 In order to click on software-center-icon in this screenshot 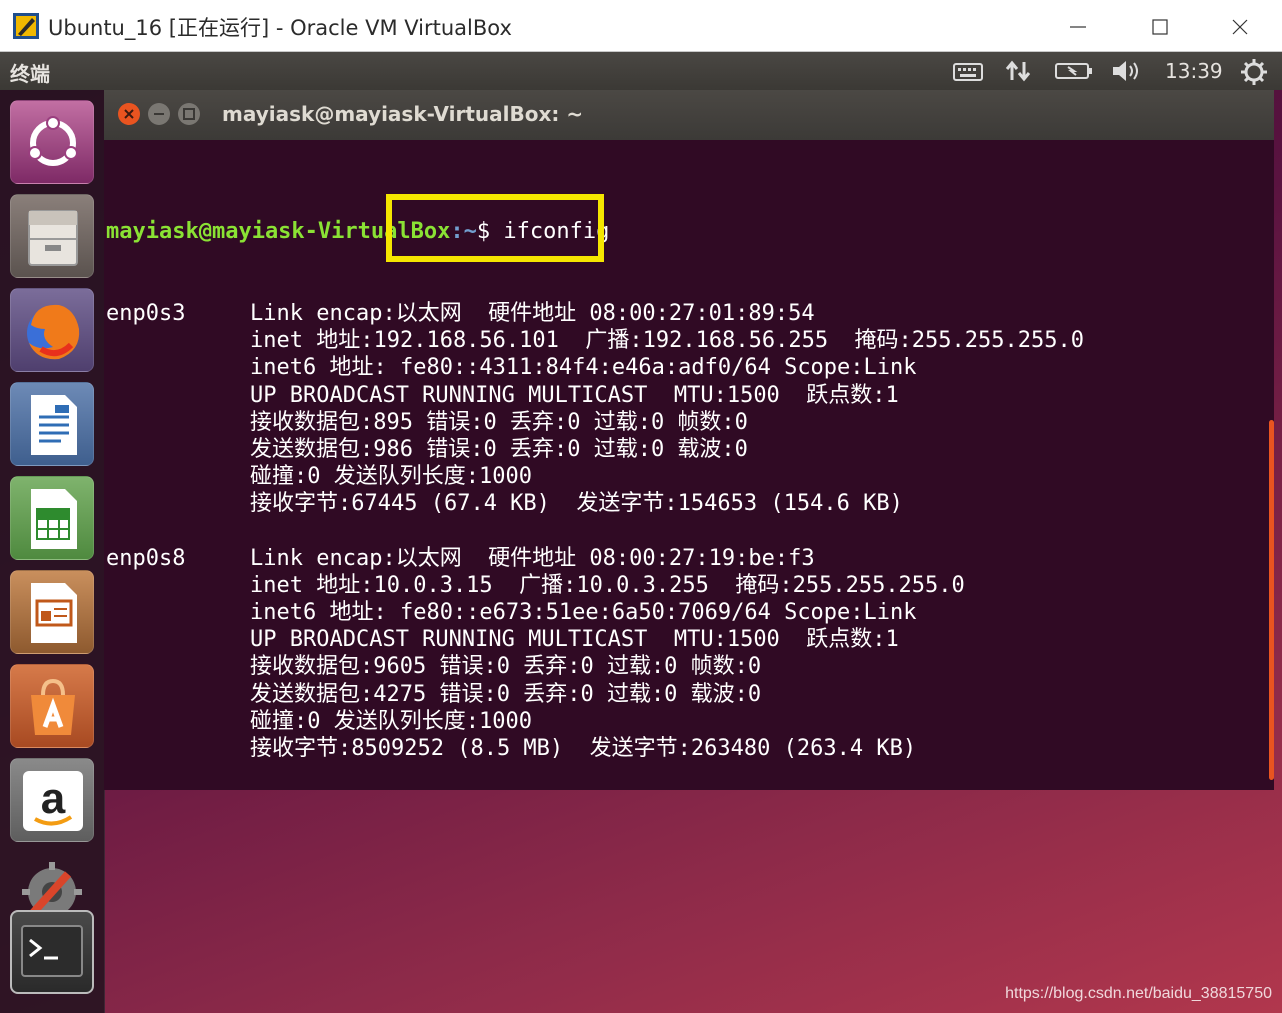, I will do `click(53, 706)`.